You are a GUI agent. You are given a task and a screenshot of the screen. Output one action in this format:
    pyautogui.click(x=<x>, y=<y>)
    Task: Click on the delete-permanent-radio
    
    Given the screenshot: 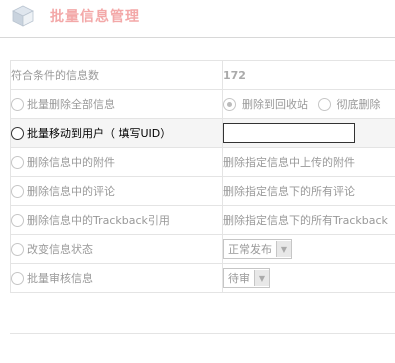 What is the action you would take?
    pyautogui.click(x=324, y=104)
    